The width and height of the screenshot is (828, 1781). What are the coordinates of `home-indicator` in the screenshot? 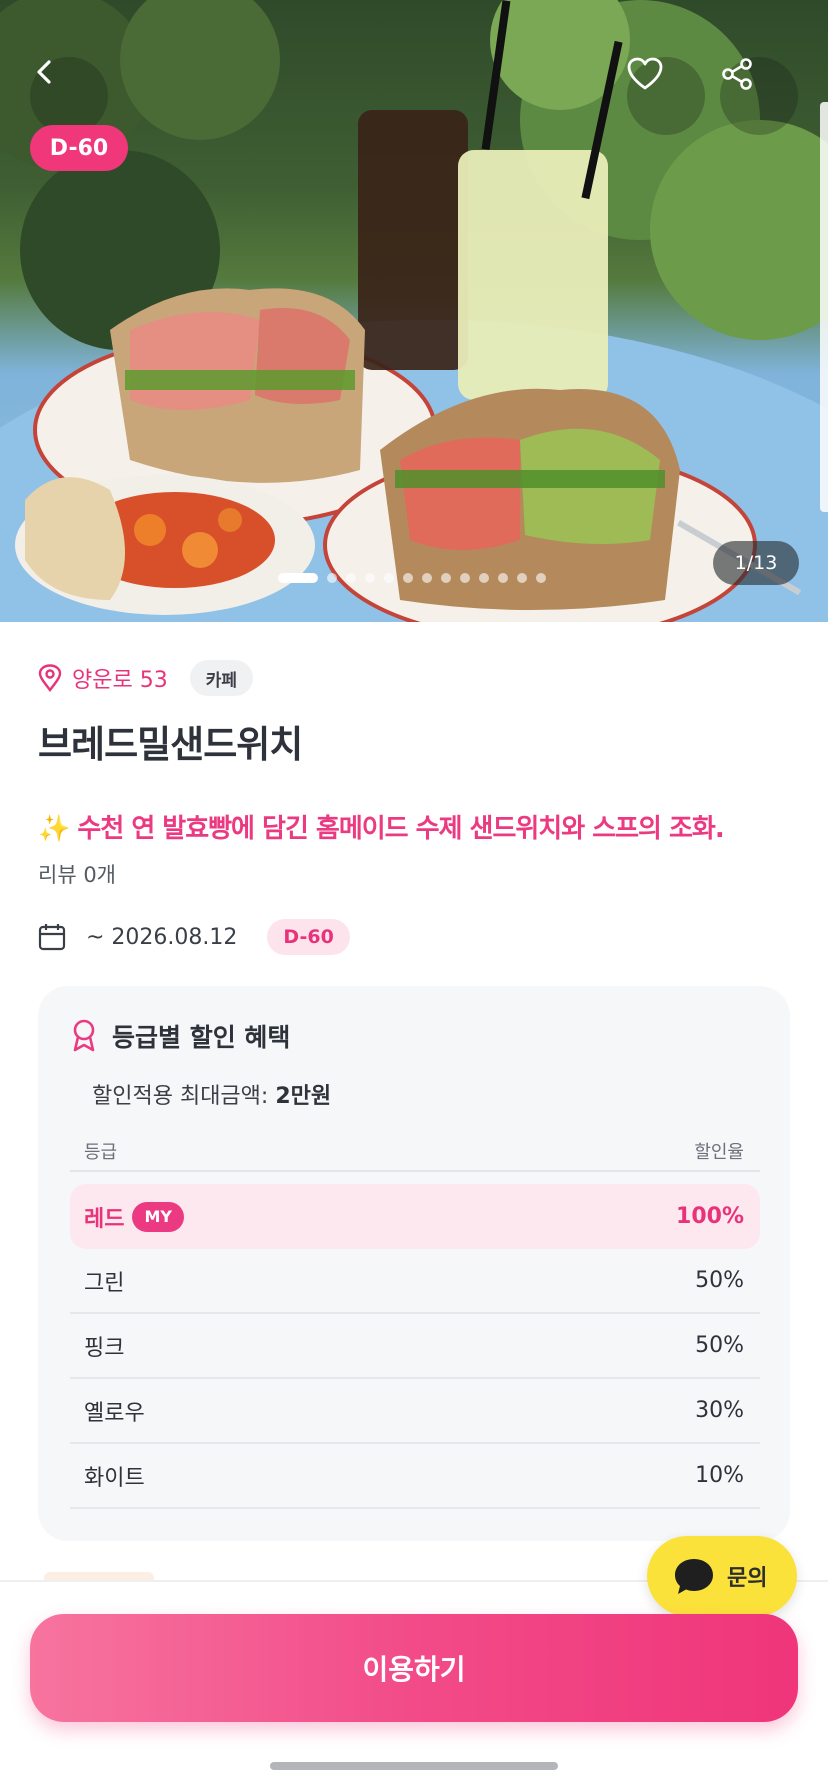 It's located at (414, 1766).